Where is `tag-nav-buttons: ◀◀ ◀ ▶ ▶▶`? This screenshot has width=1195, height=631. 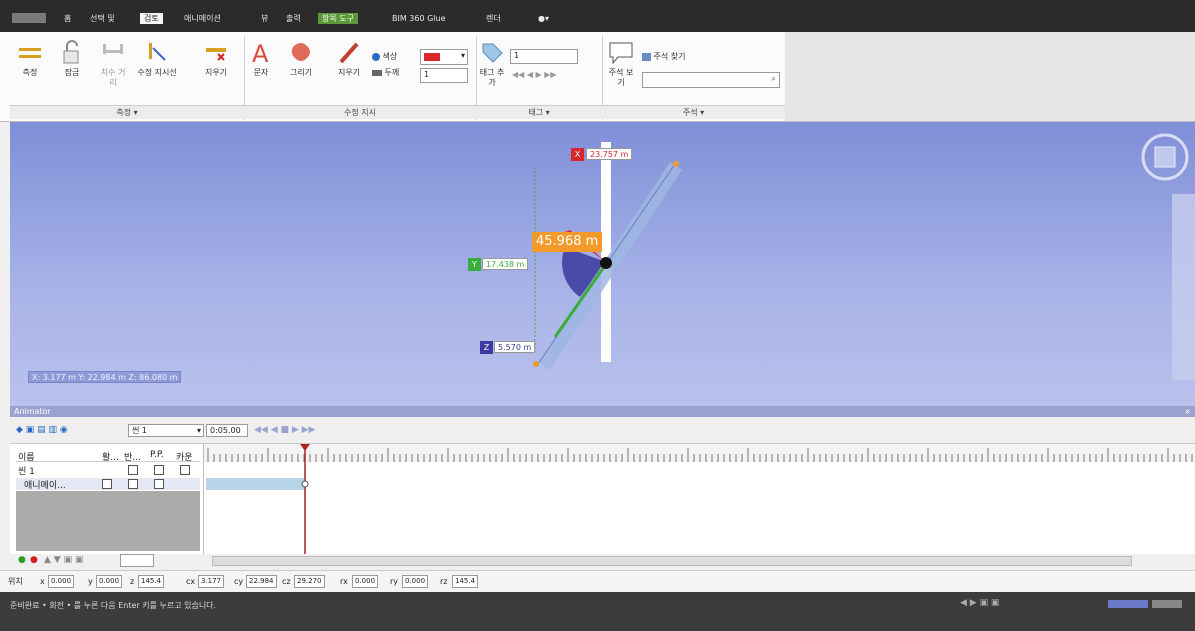
tag-nav-buttons: ◀◀ ◀ ▶ ▶▶ is located at coordinates (555, 75).